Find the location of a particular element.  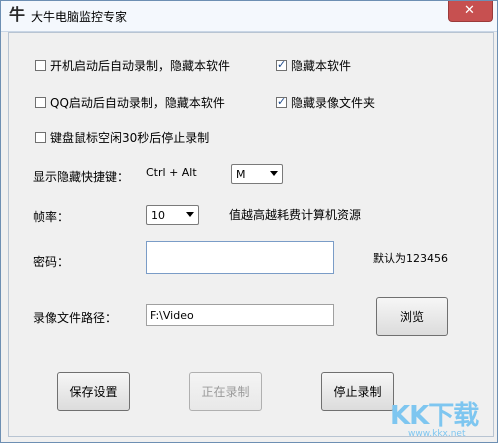

save-settings-button: 保存设置 is located at coordinates (93, 391).